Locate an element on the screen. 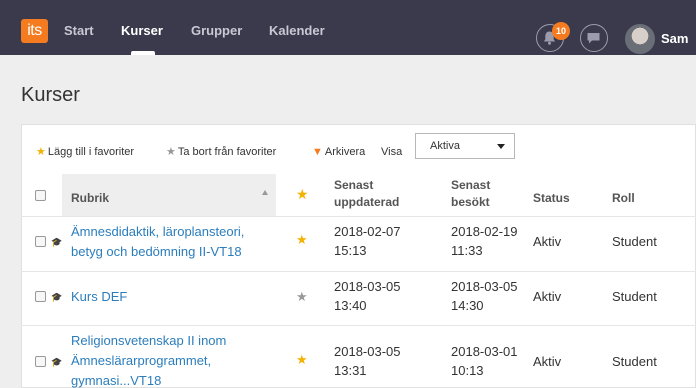 The width and height of the screenshot is (696, 388). chat-bubble-icon is located at coordinates (593, 38).